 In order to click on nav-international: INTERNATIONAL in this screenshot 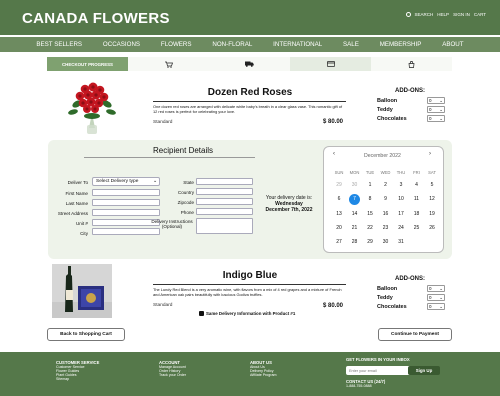, I will do `click(297, 44)`.